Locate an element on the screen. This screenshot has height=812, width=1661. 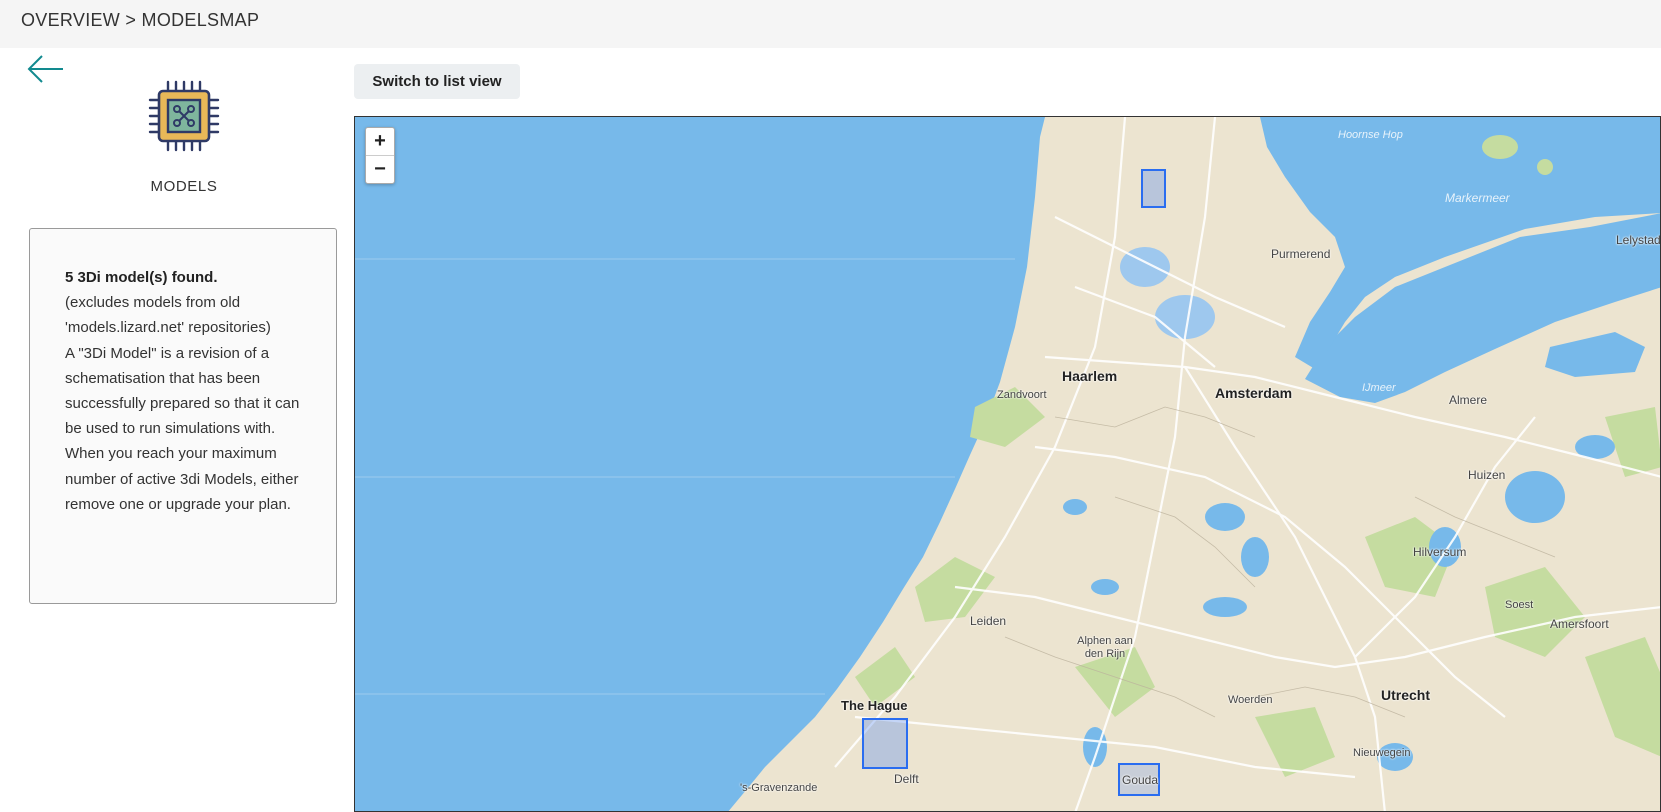
zoom-control: + − is located at coordinates (380, 155).